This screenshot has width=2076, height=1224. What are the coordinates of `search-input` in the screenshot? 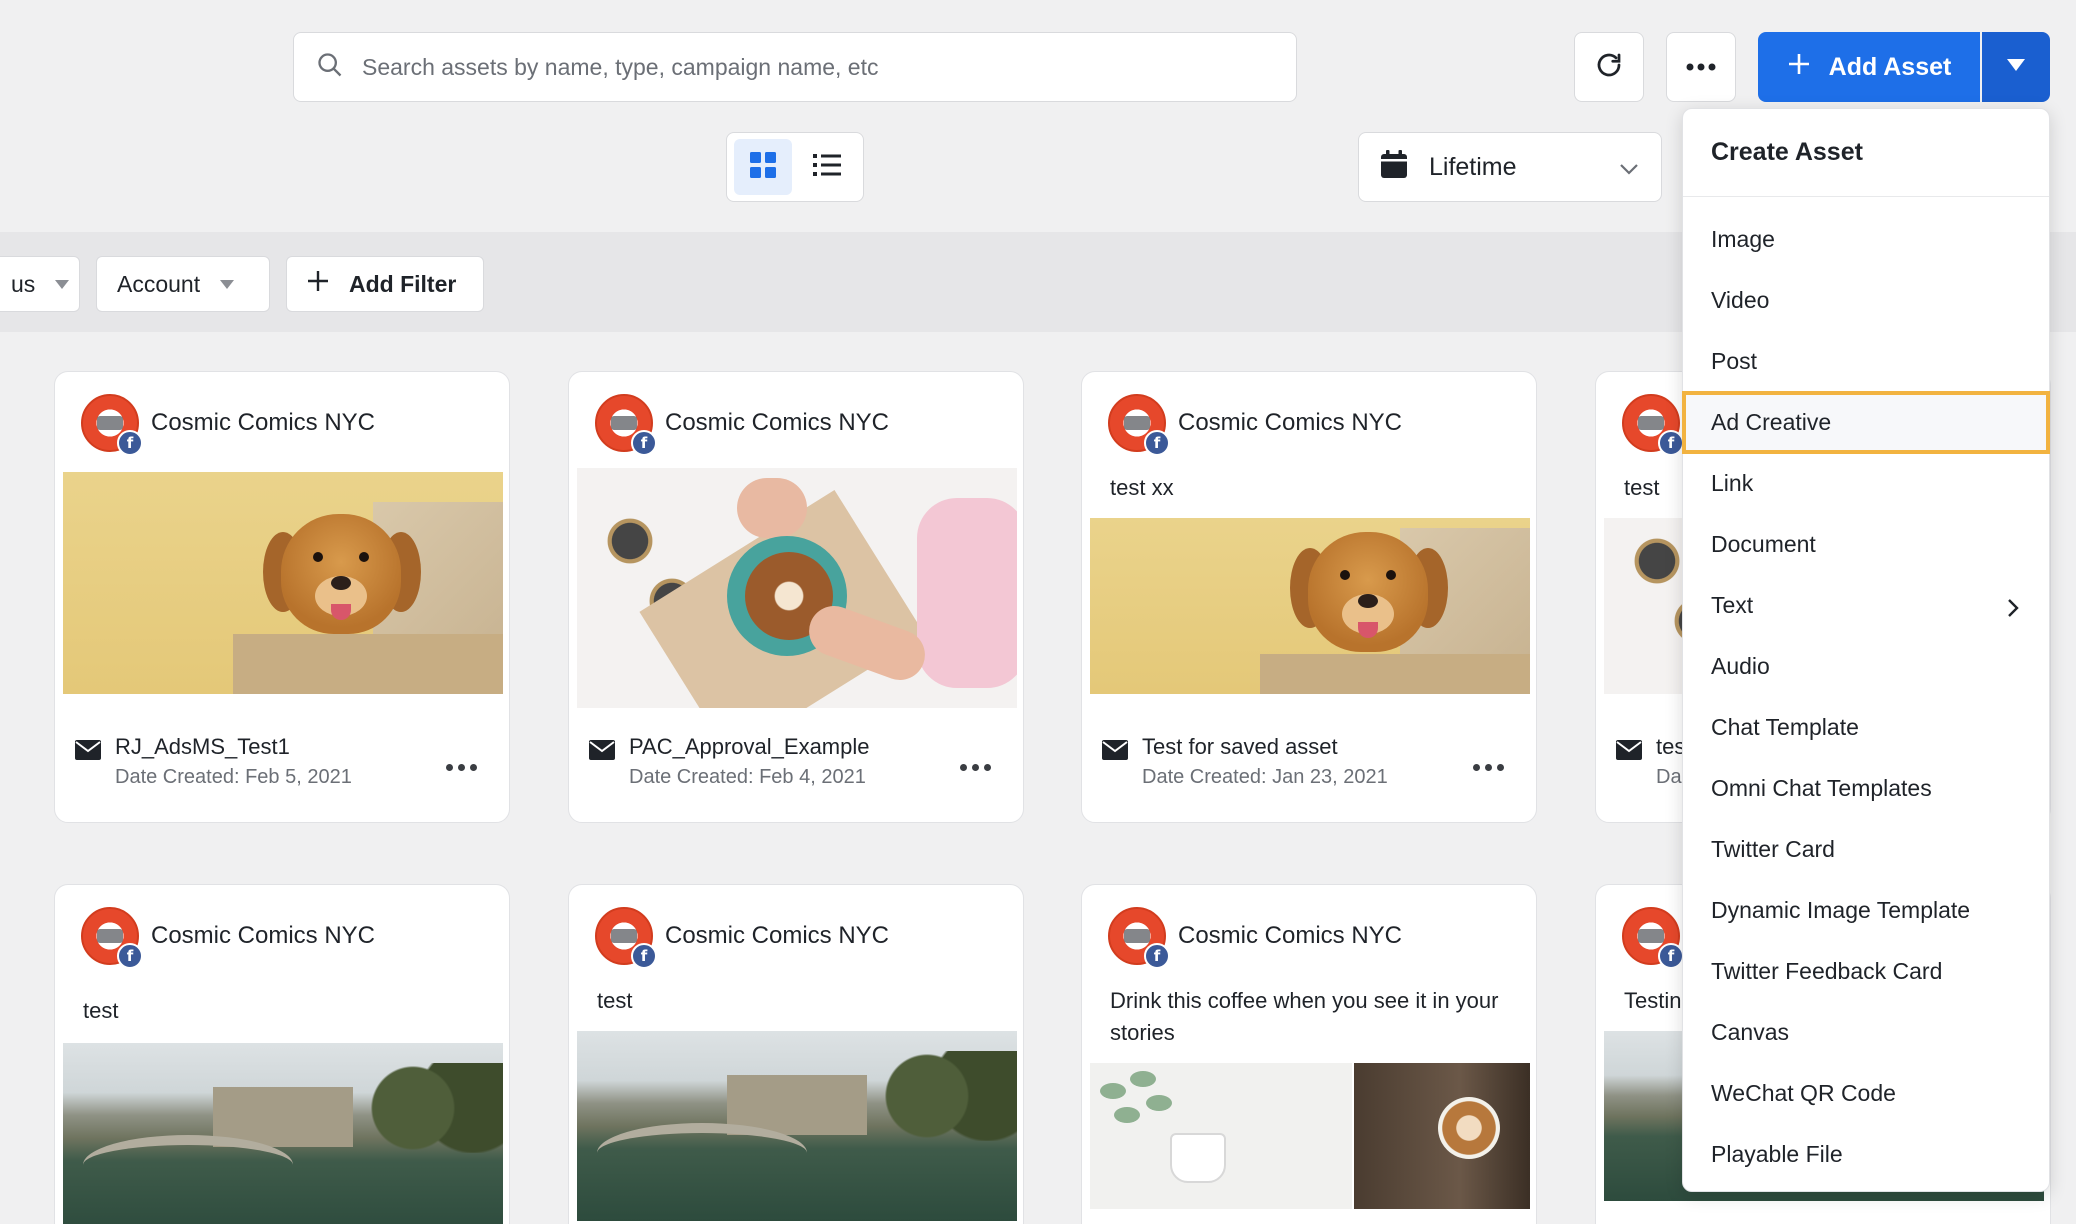 It's located at (812, 67).